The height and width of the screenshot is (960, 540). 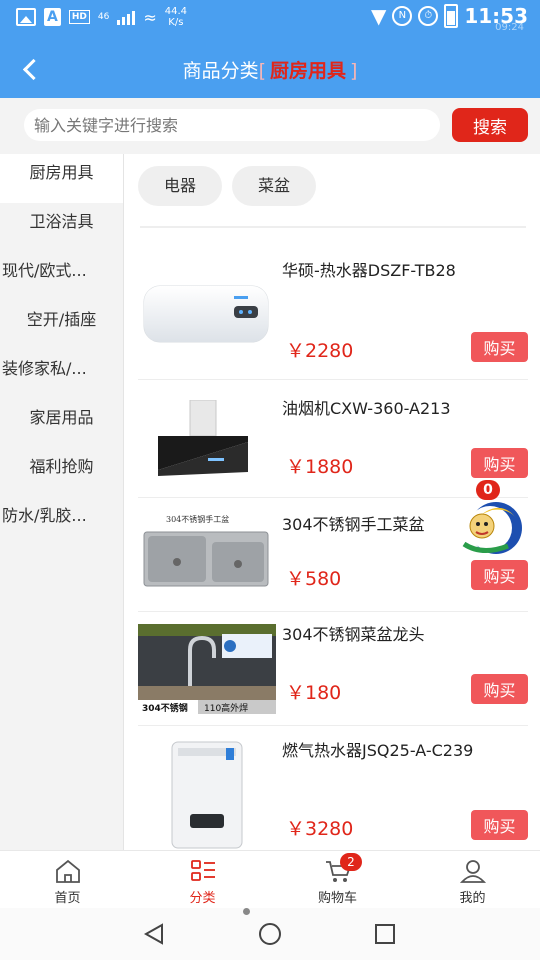 I want to click on tab-category: 分类, so click(x=202, y=879).